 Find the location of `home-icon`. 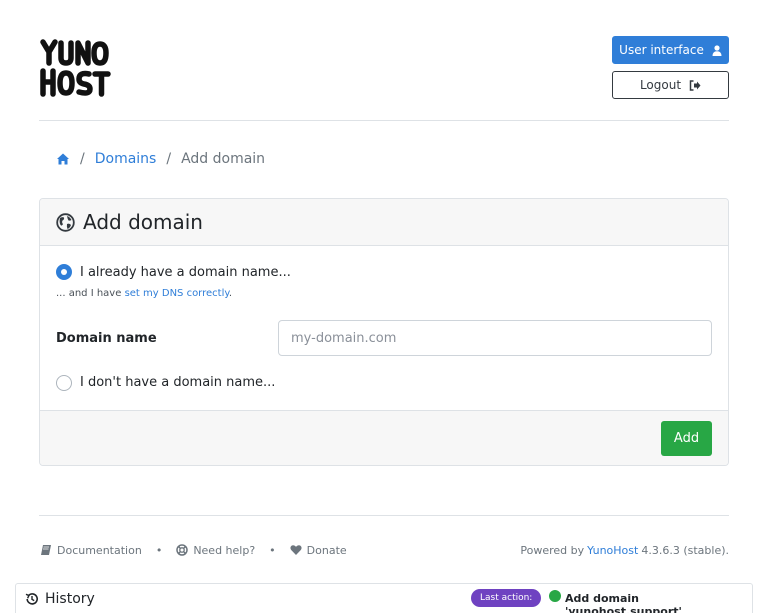

home-icon is located at coordinates (63, 159).